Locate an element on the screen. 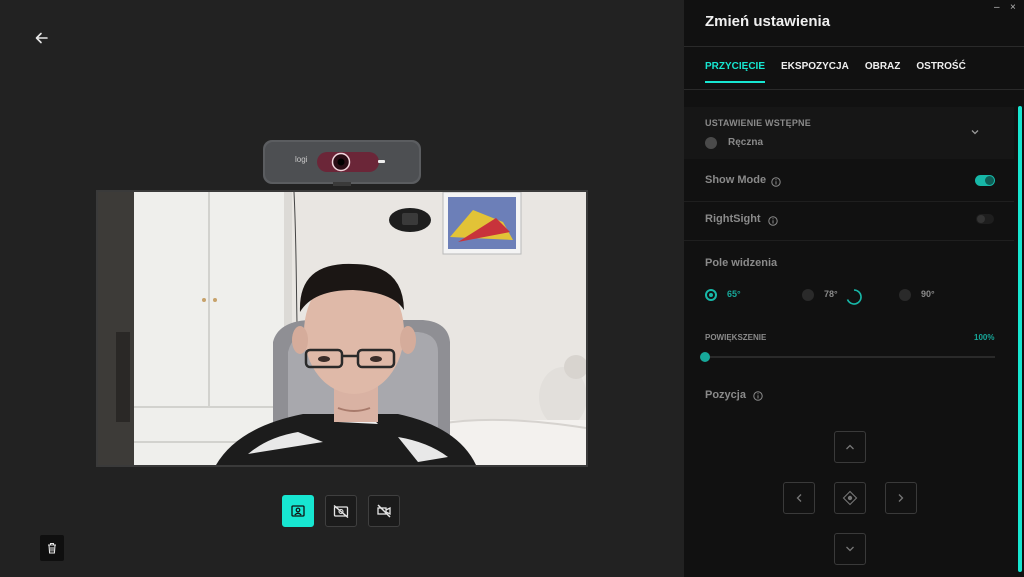 The height and width of the screenshot is (577, 1024). portrait-frame-button is located at coordinates (298, 511).